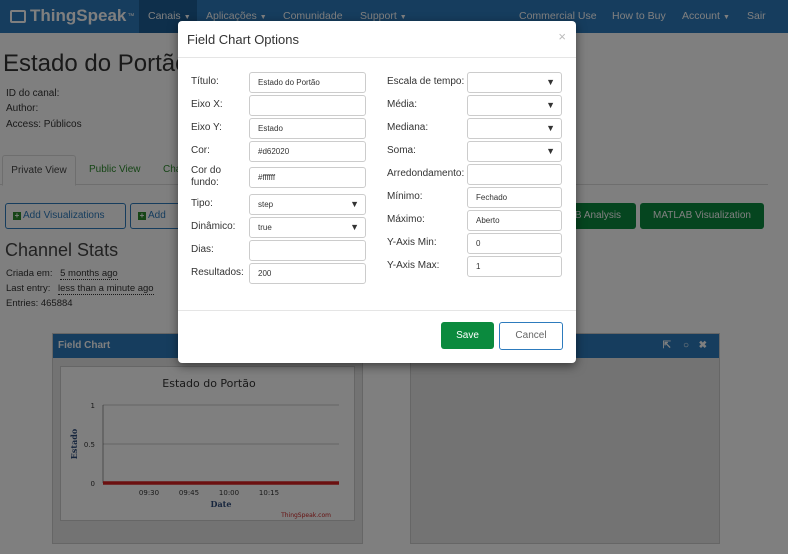  What do you see at coordinates (514, 243) in the screenshot?
I see `y-axis-min-input: 0` at bounding box center [514, 243].